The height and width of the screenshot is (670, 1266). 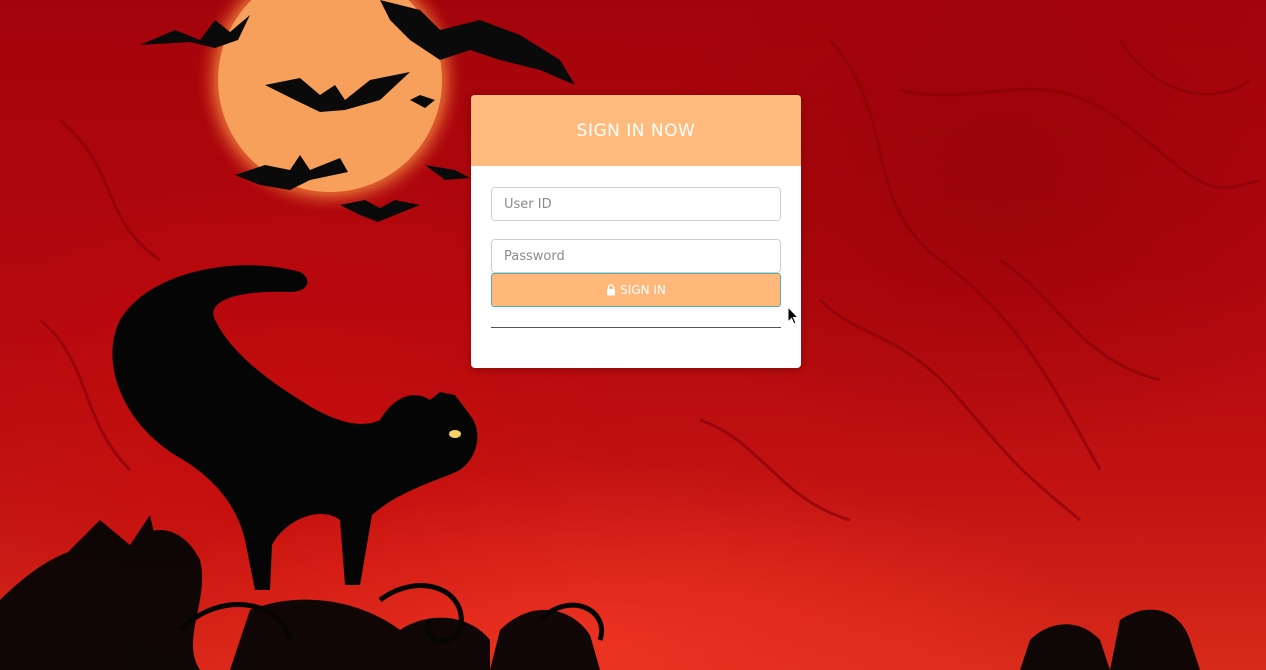 I want to click on login-title: SIGN IN NOW, so click(x=636, y=130).